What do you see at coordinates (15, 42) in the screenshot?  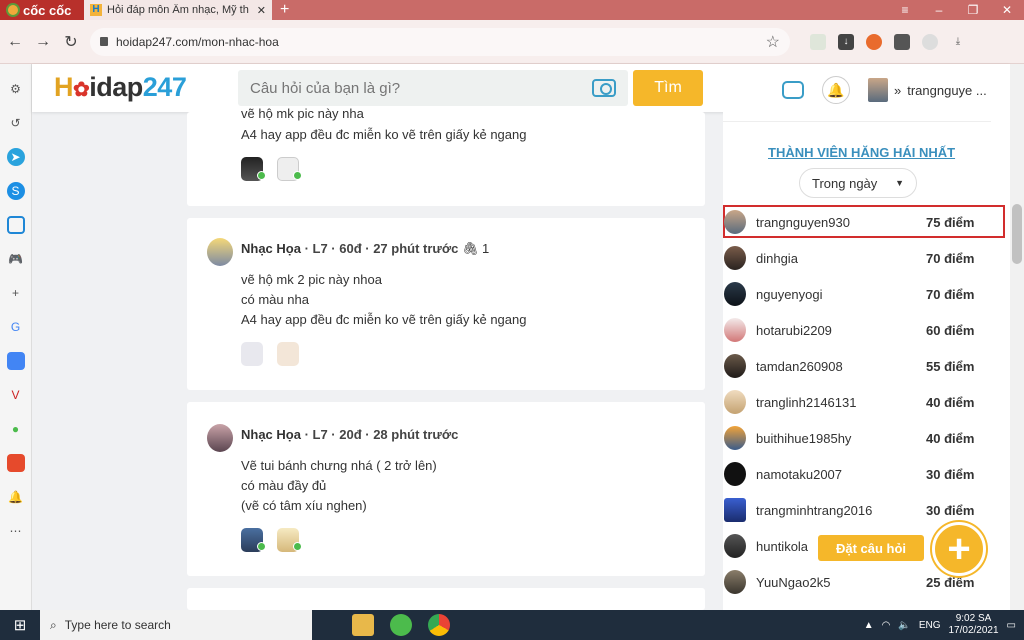 I see `back-button: ←` at bounding box center [15, 42].